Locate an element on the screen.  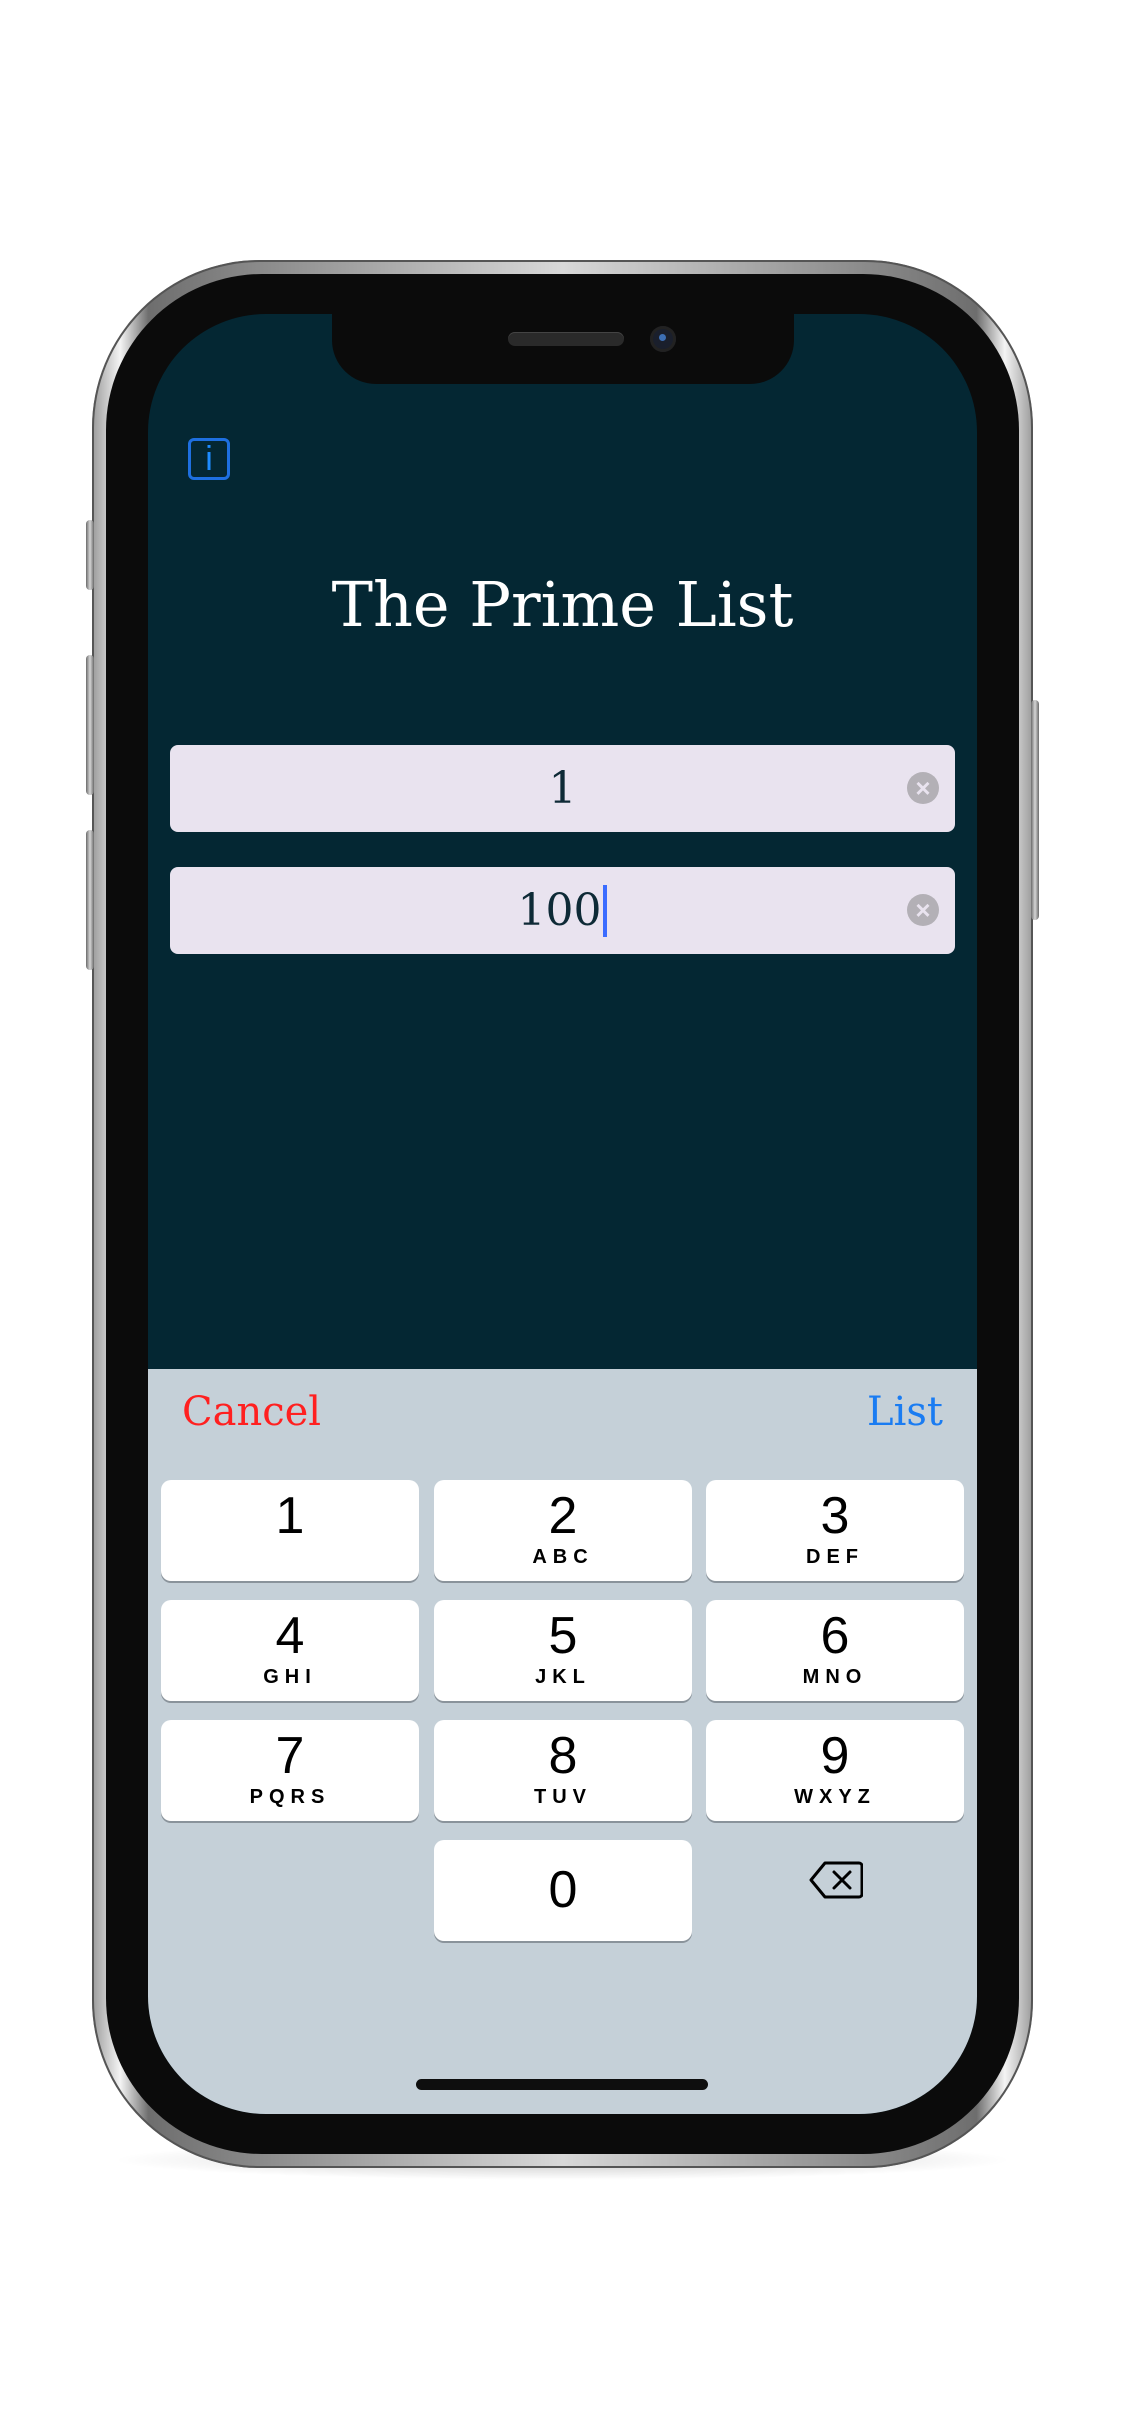
range-end-field: 100 × is located at coordinates (562, 910).